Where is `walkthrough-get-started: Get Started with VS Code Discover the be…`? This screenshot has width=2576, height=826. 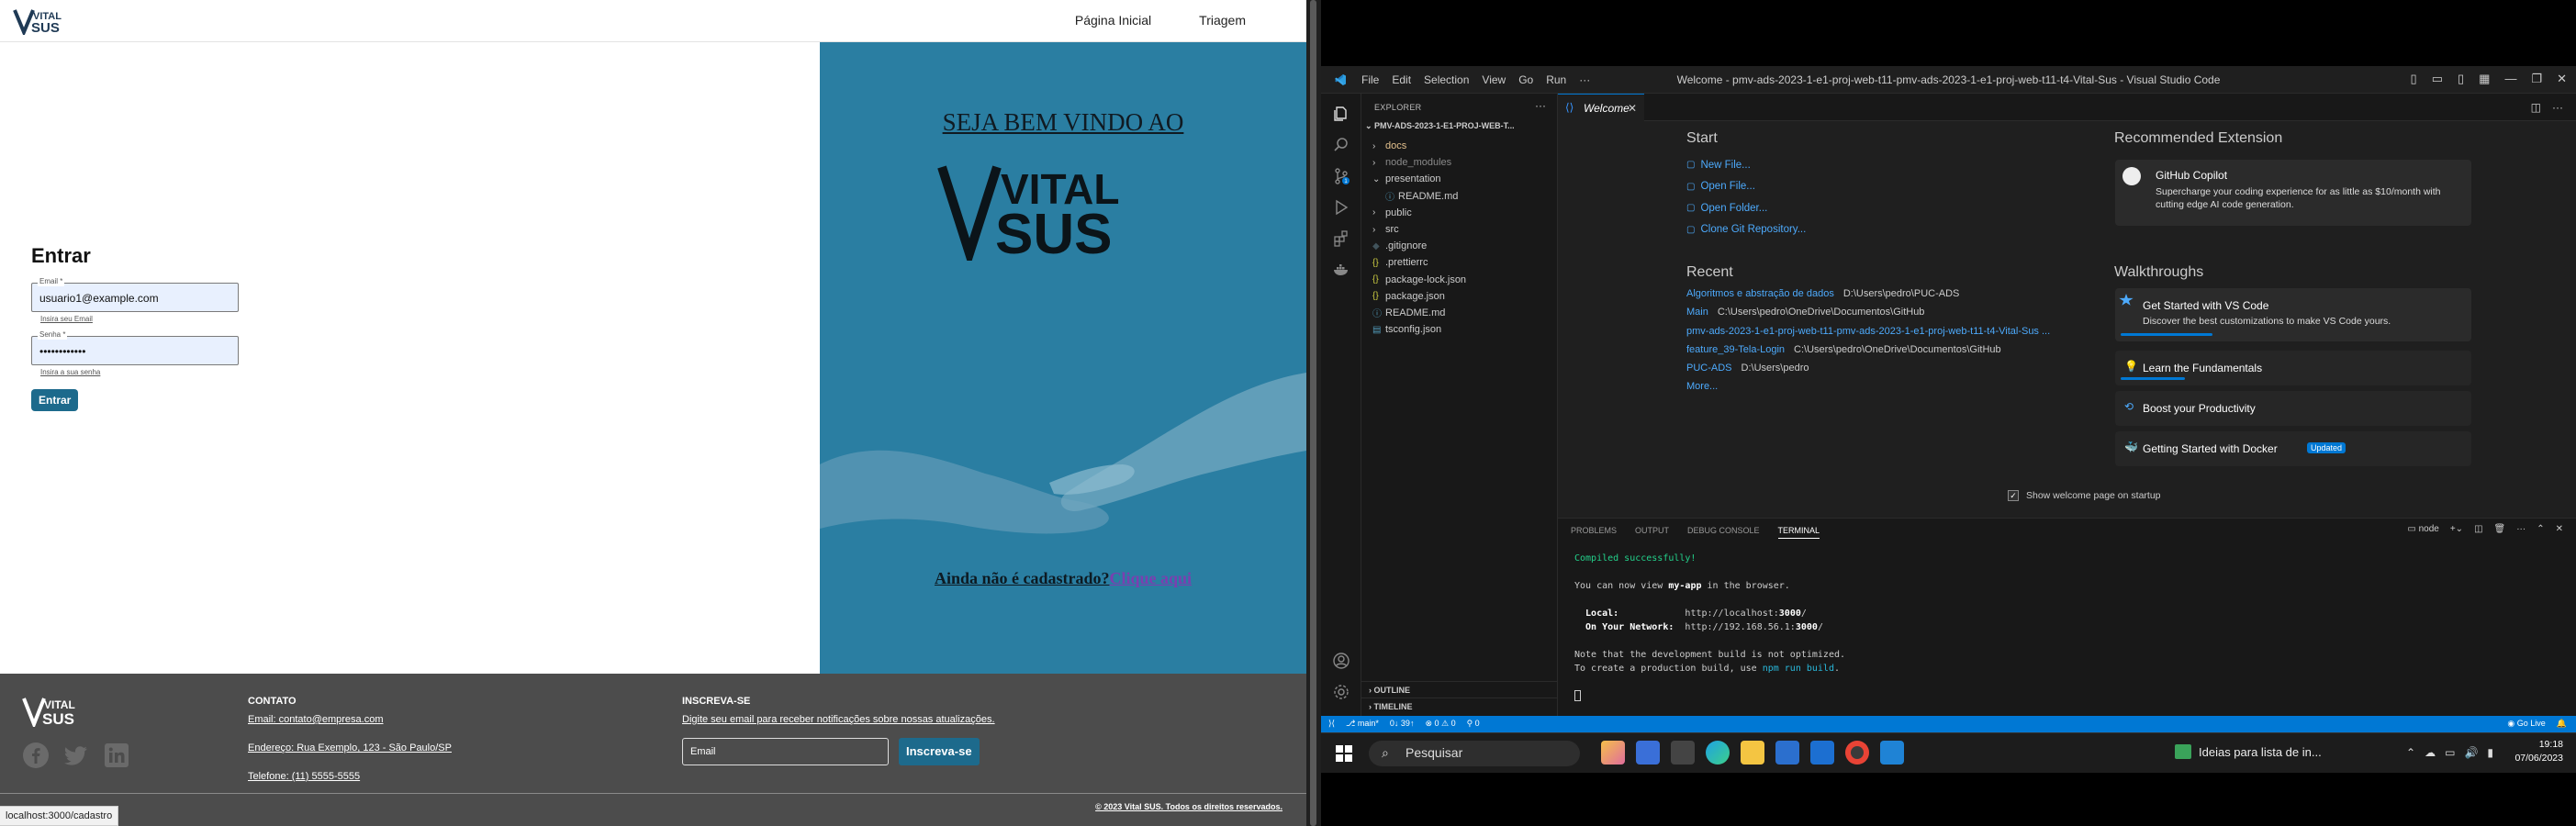
walkthrough-get-started: Get Started with VS Code Discover the be… is located at coordinates (2293, 314).